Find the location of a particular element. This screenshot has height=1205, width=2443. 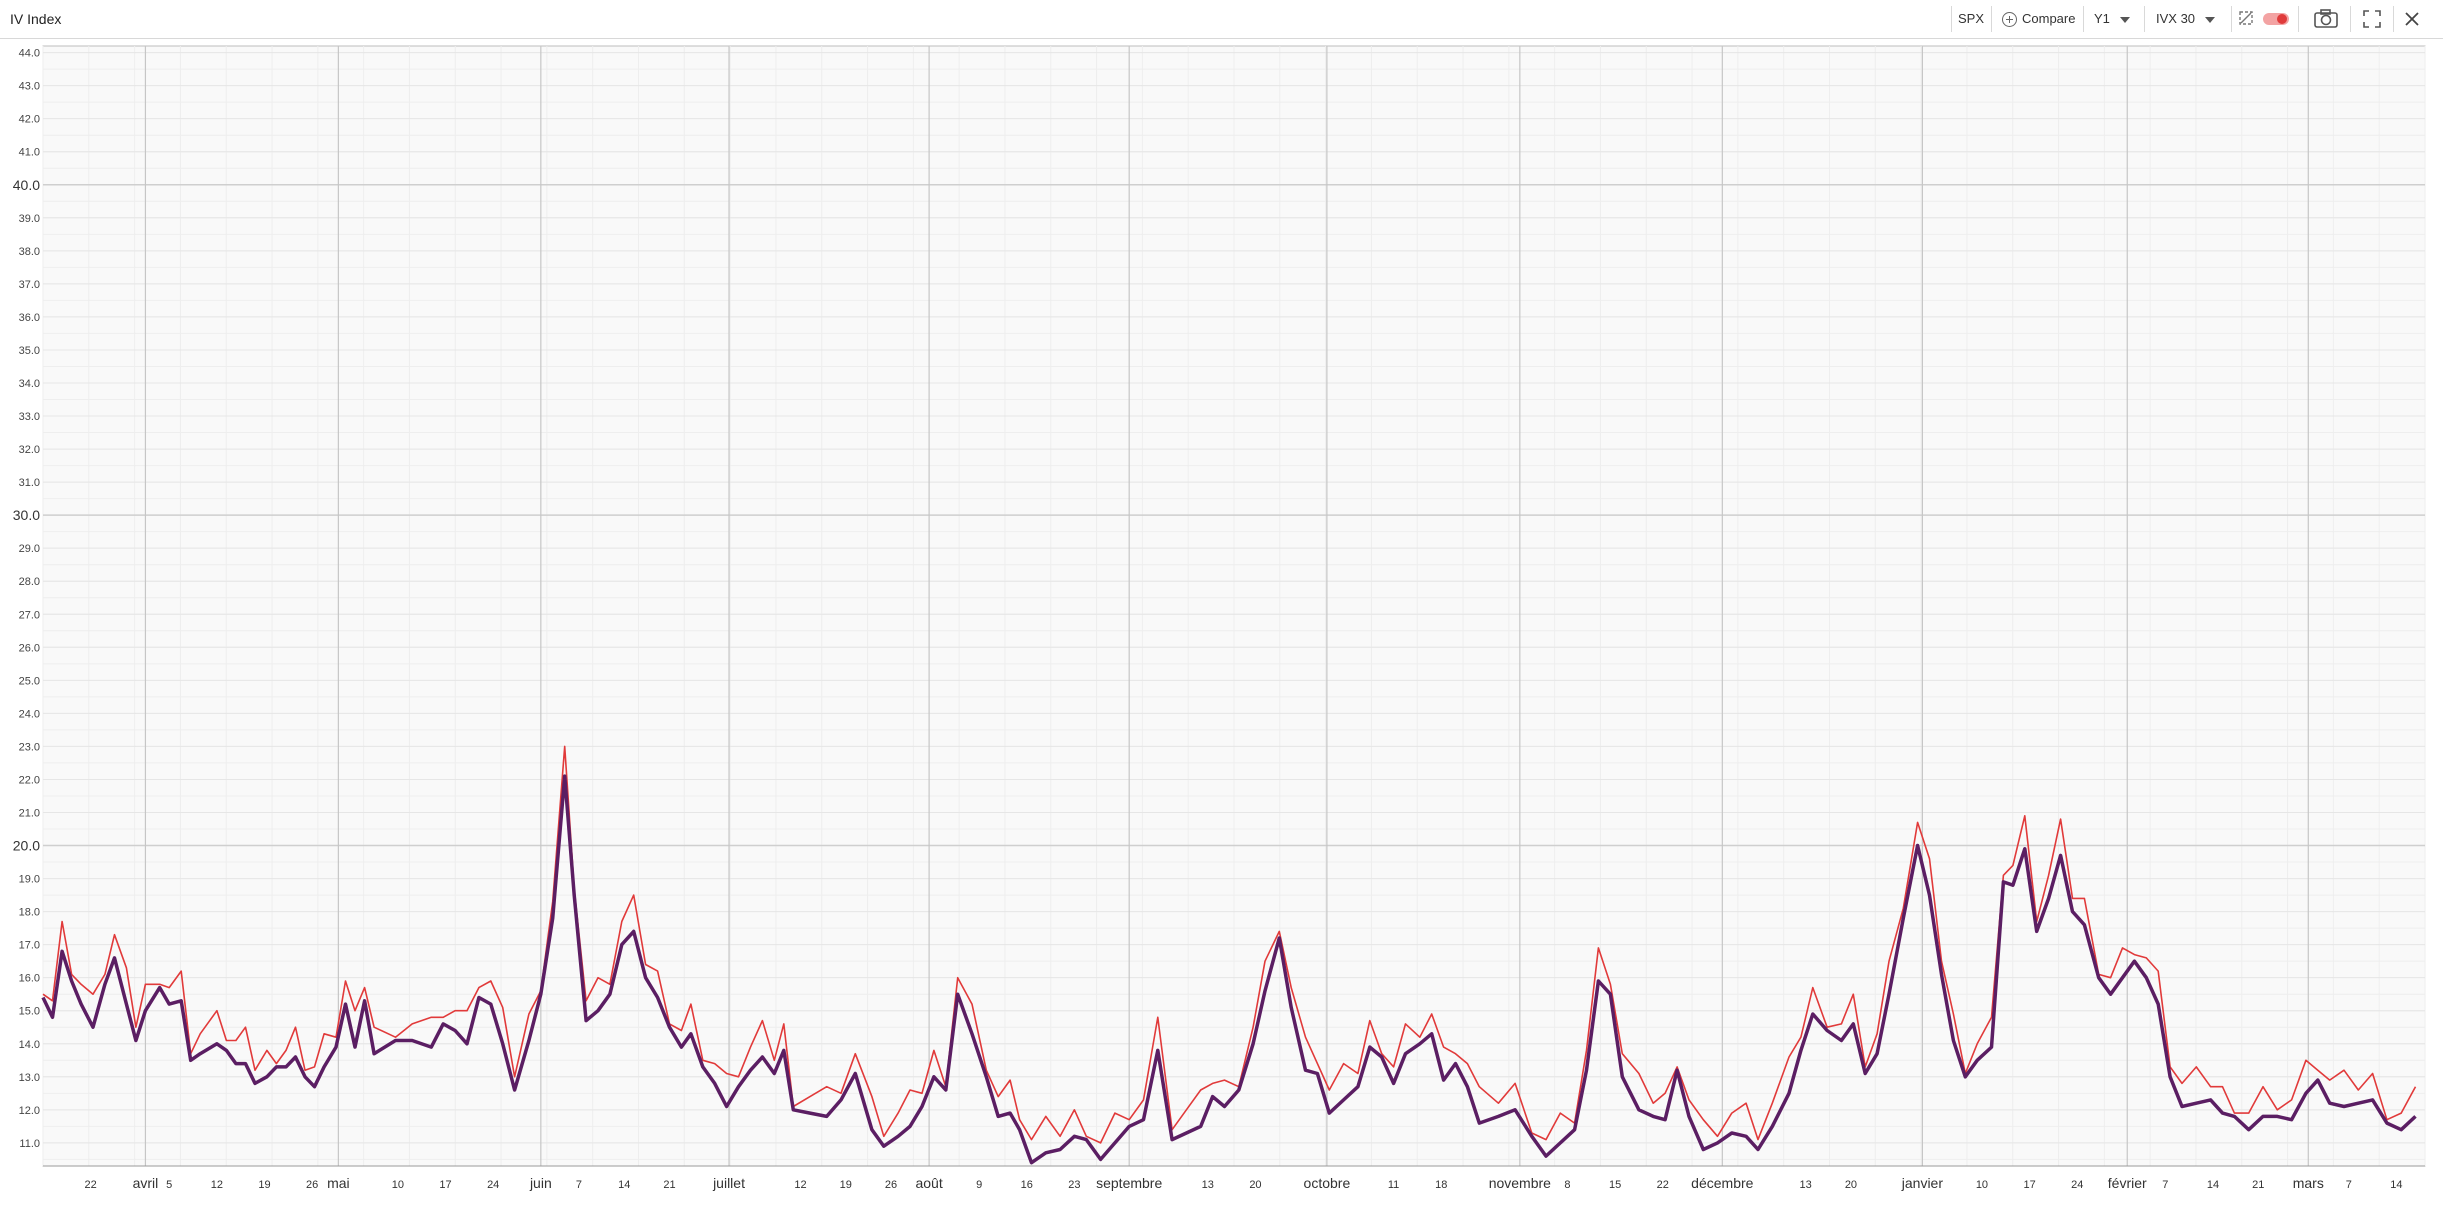

y-tick-label: 17.0 is located at coordinates (29, 946).